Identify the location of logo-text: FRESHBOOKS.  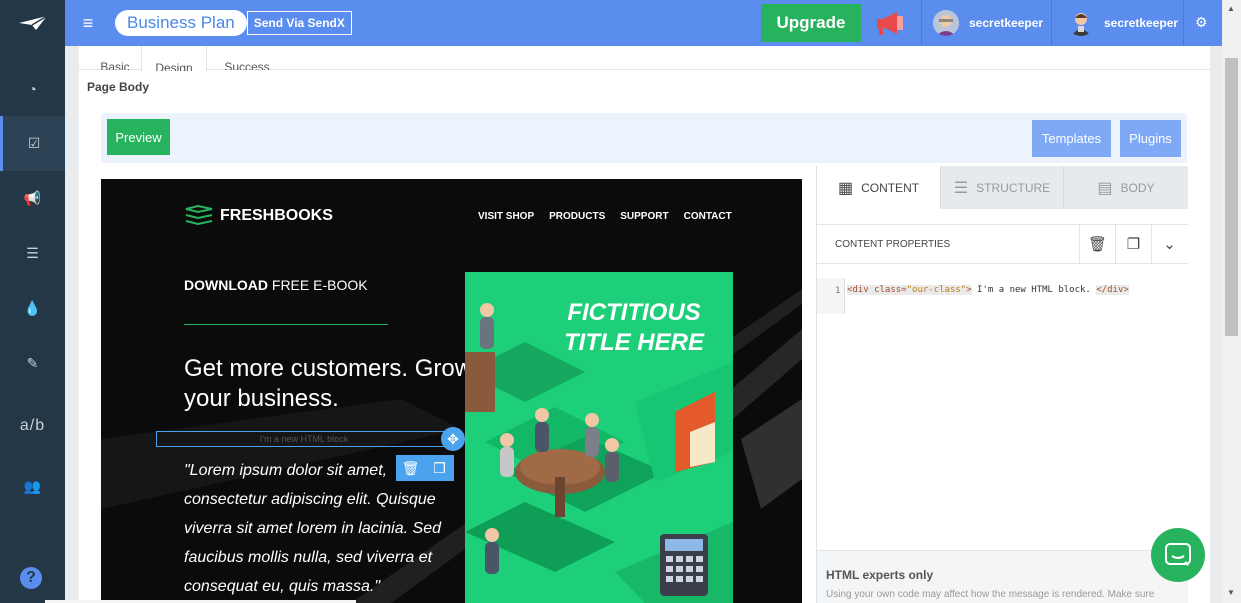
(276, 215).